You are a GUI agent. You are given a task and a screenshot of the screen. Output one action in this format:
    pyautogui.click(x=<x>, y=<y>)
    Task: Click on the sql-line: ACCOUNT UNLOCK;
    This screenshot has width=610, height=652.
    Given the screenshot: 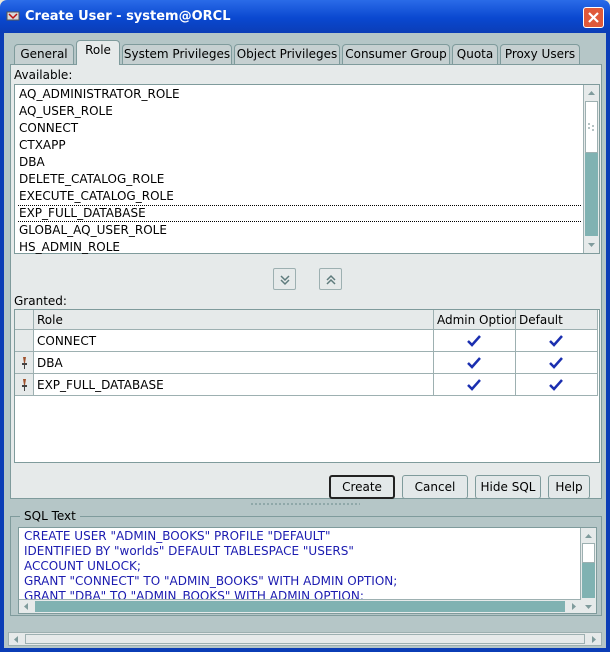 What is the action you would take?
    pyautogui.click(x=82, y=566)
    